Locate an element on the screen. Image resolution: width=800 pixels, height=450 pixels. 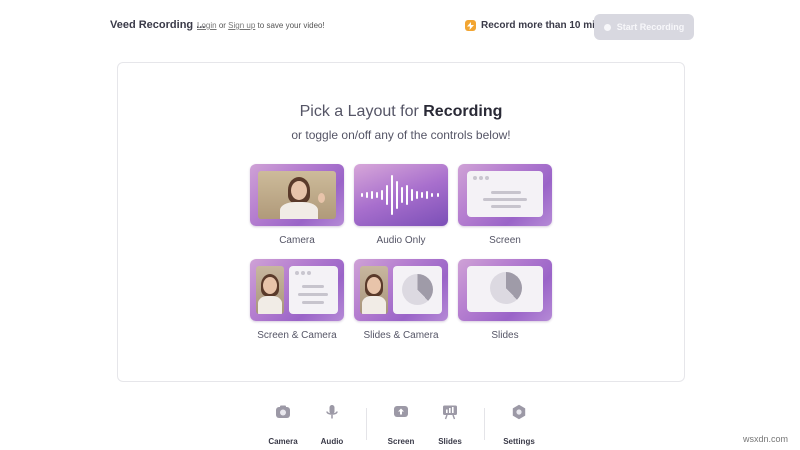
slides-thumbnail is located at coordinates (505, 290).